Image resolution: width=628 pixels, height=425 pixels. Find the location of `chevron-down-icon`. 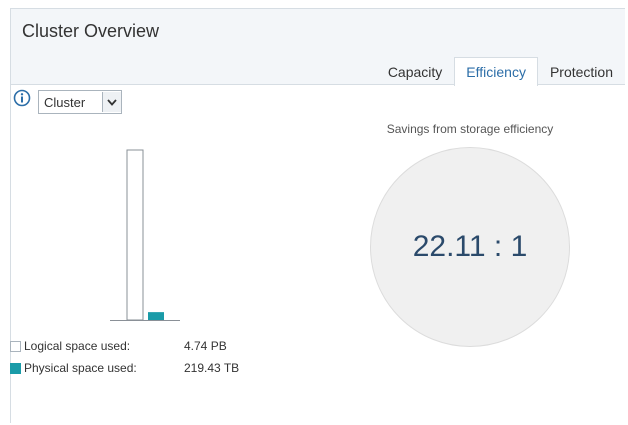

chevron-down-icon is located at coordinates (111, 102).